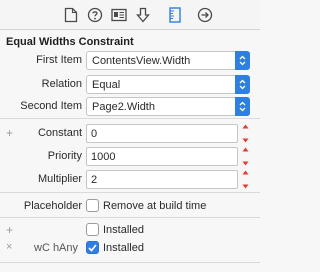 The image size is (320, 272). Describe the element at coordinates (143, 15) in the screenshot. I see `attributes-inspector-icon` at that location.